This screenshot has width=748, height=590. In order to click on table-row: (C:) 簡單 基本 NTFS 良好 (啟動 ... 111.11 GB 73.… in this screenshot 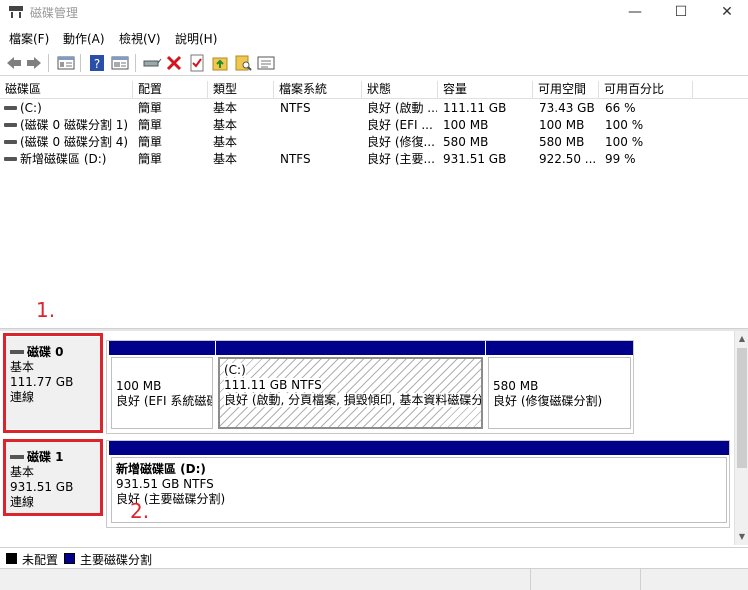, I will do `click(374, 108)`.